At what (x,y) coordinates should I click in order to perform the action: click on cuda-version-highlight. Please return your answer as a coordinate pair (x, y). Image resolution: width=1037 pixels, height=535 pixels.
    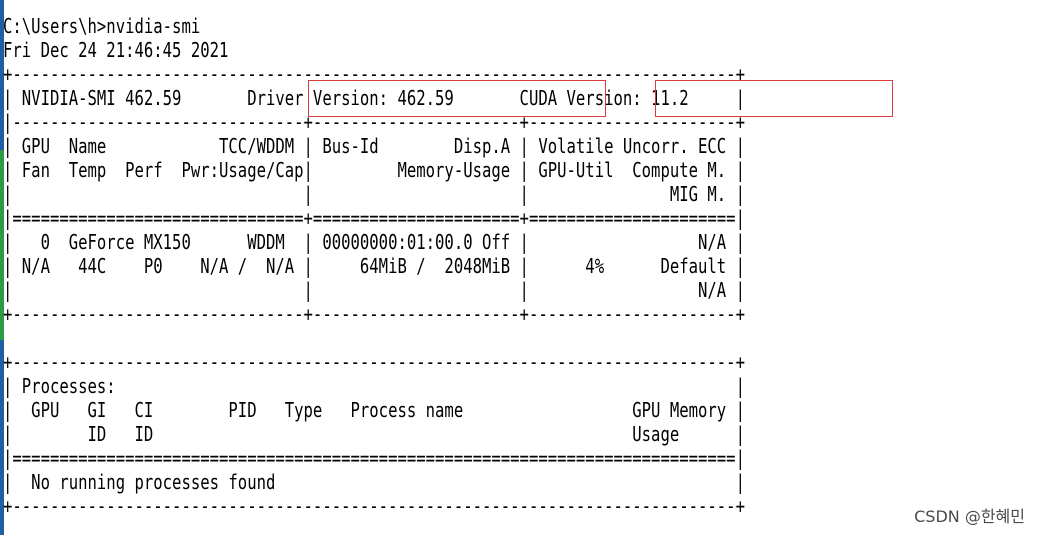
    Looking at the image, I should click on (774, 98).